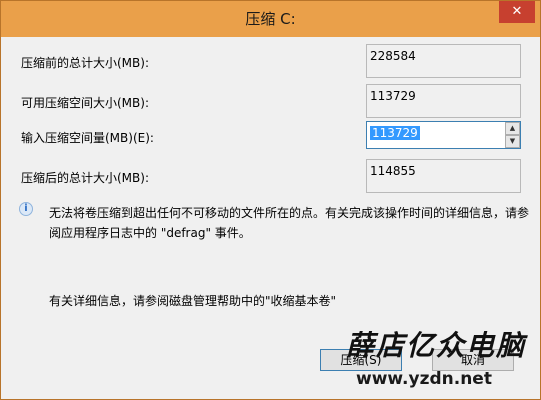 The width and height of the screenshot is (541, 400). Describe the element at coordinates (436, 345) in the screenshot. I see `watermark-name: 薛店亿众电脑` at that location.